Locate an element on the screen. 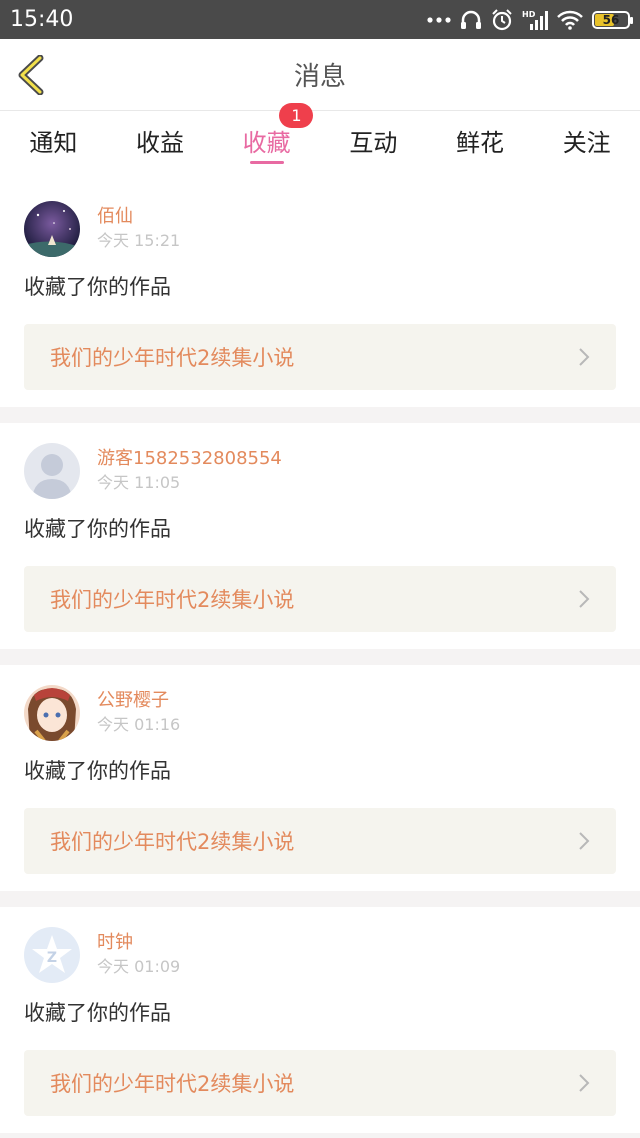 Image resolution: width=640 pixels, height=1138 pixels. avatar-default-icon is located at coordinates (52, 471).